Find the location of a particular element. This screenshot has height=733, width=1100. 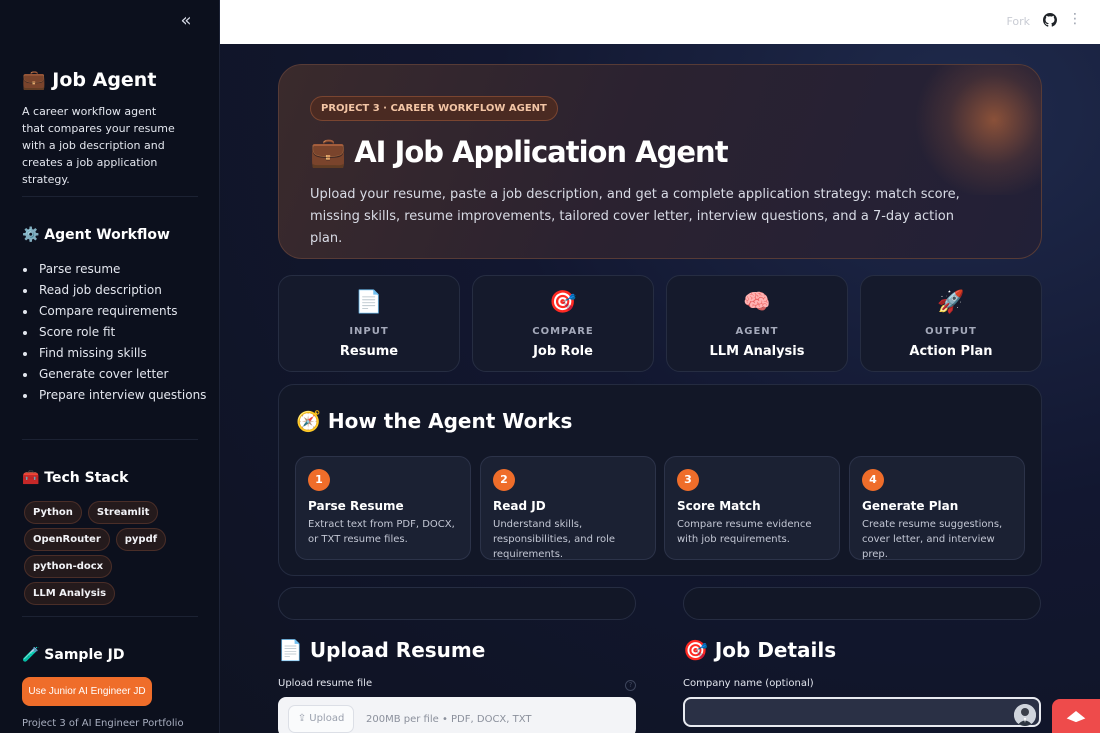

tech-chip: LLM Analysis is located at coordinates (70, 593).